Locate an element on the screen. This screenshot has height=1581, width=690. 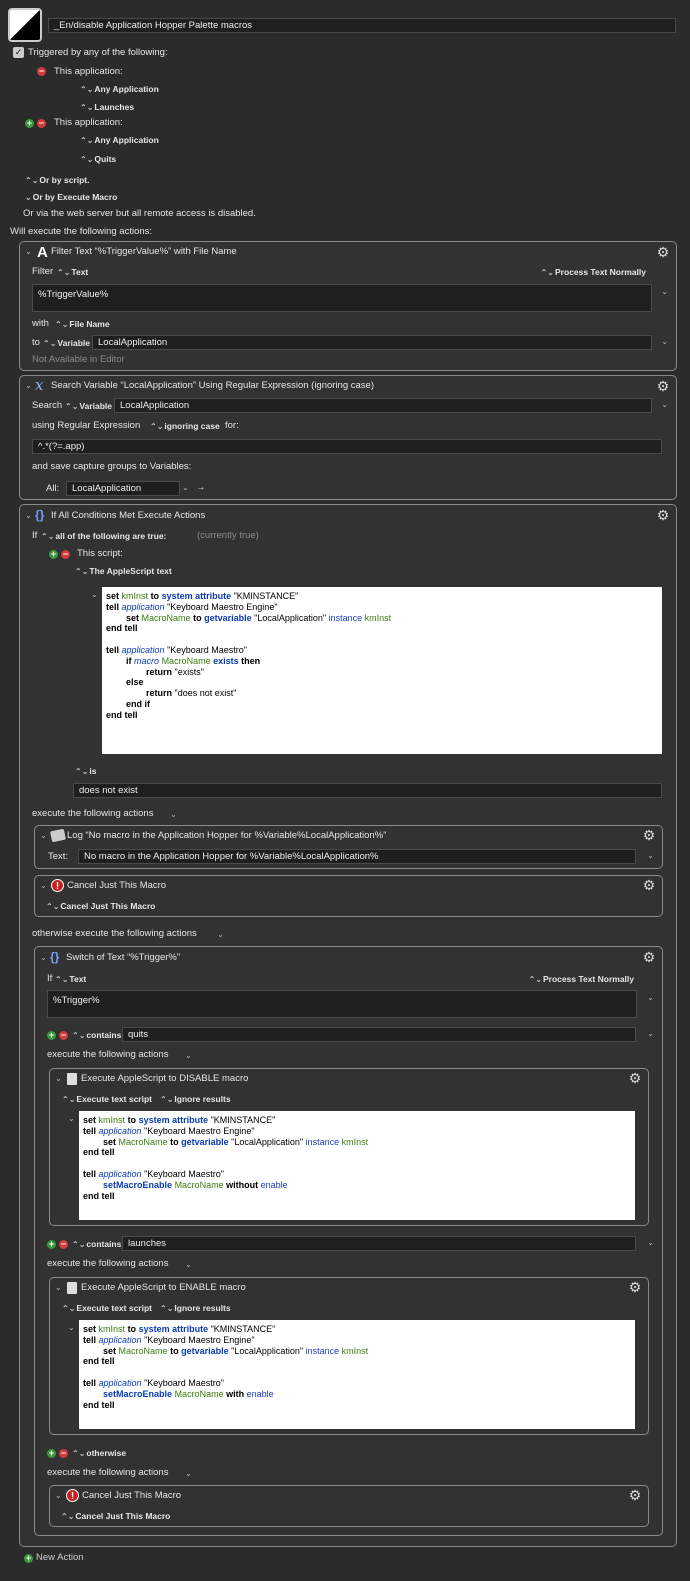
case3-op-select: ⌃⌄otherwise is located at coordinates (99, 1453).